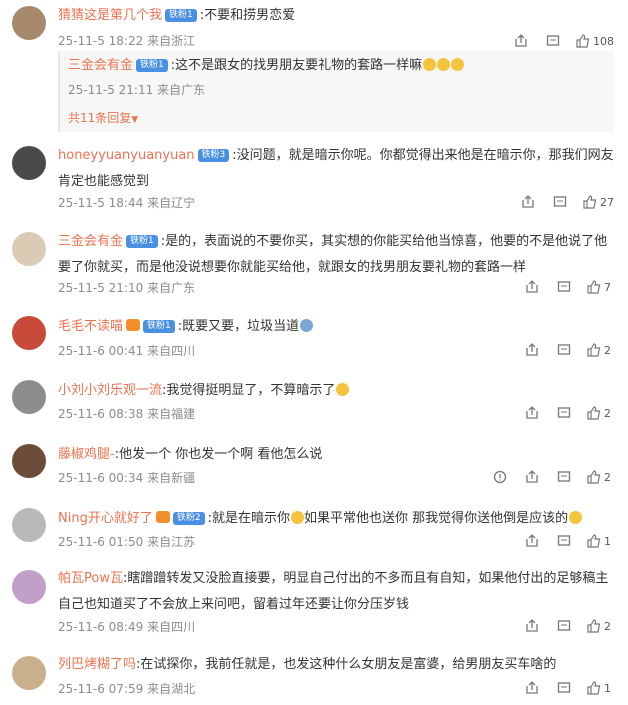 This screenshot has height=705, width=628. Describe the element at coordinates (171, 689) in the screenshot. I see `comment-location: 来自湖北` at that location.